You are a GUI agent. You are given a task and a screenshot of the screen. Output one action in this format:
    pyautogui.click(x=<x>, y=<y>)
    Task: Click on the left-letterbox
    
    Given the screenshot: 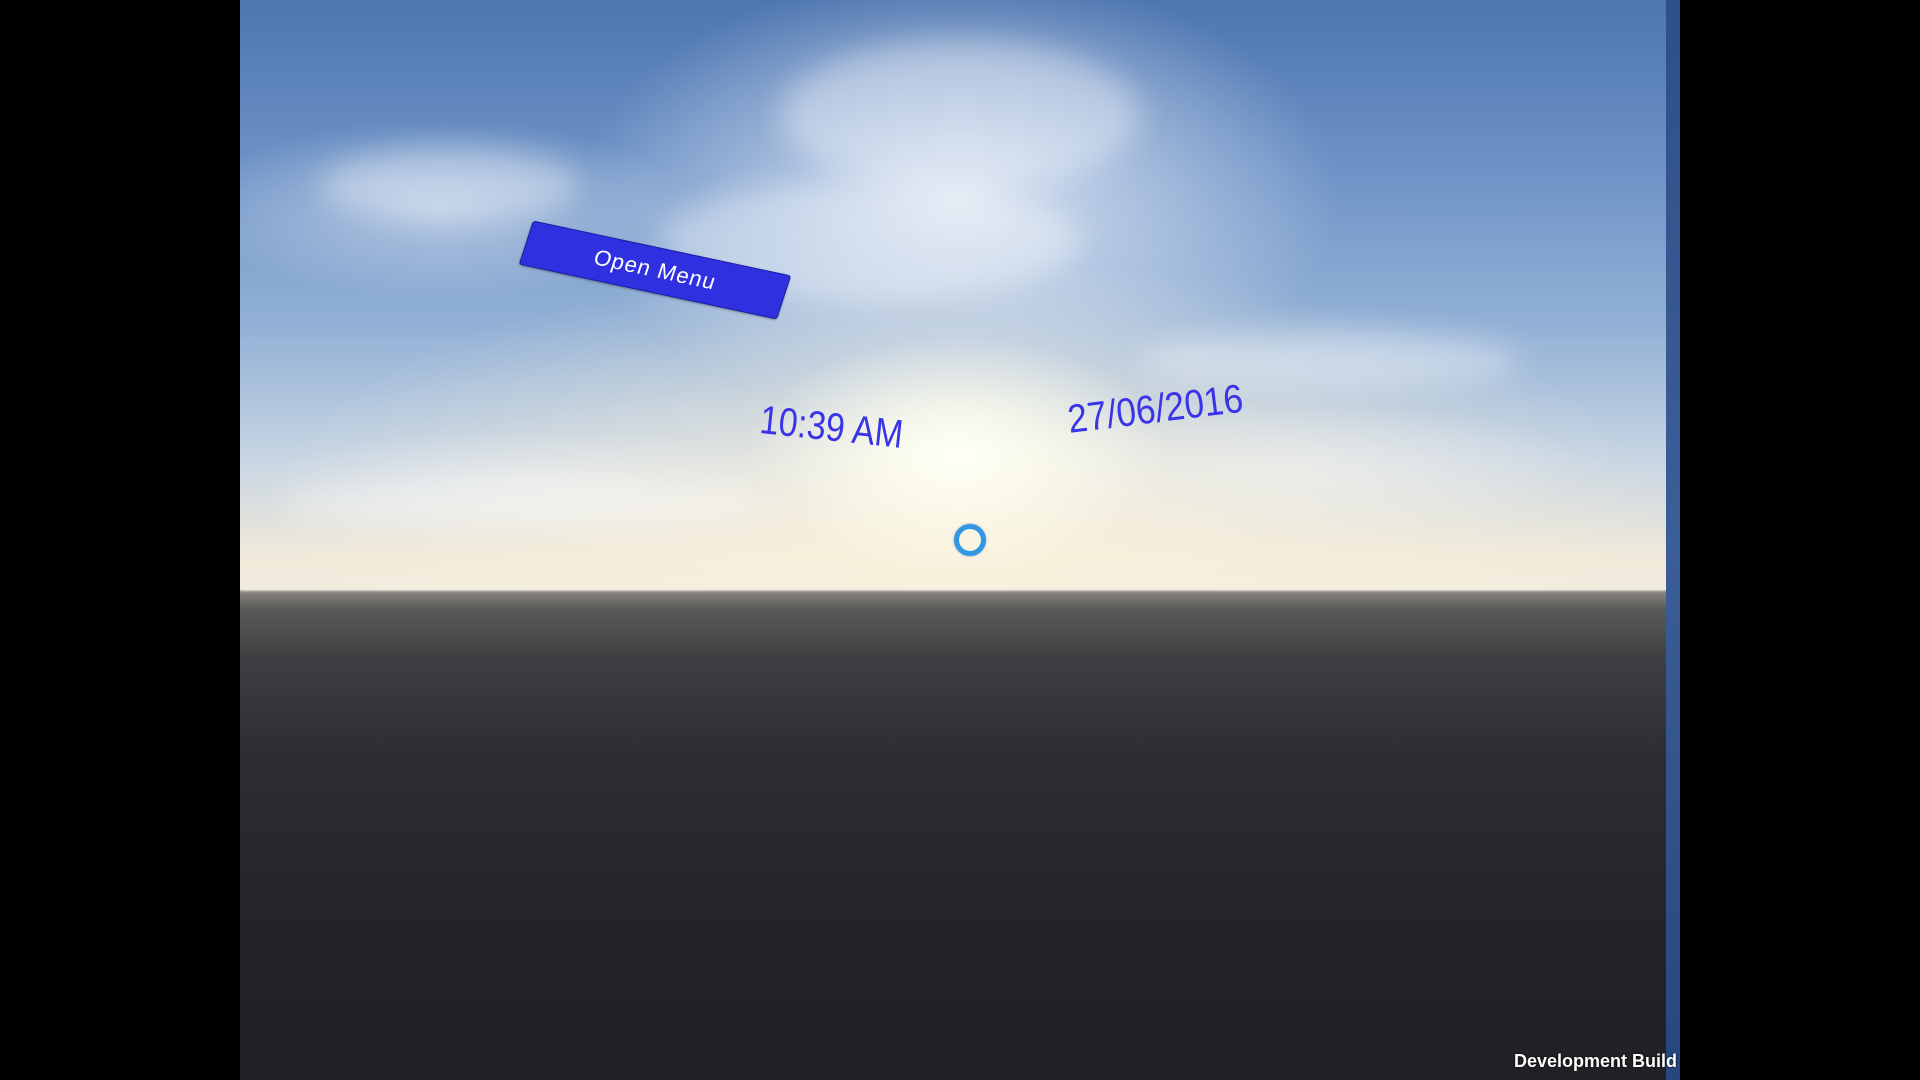 What is the action you would take?
    pyautogui.click(x=120, y=540)
    